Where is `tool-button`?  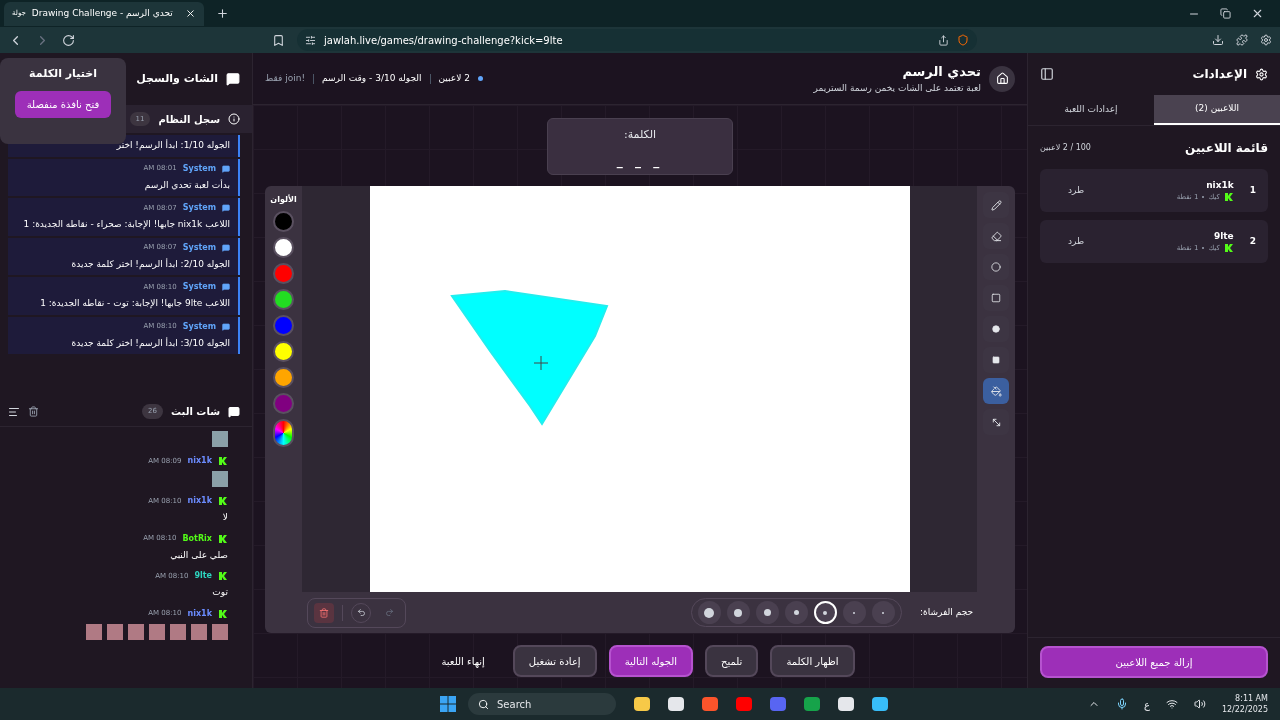
tool-button is located at coordinates (996, 391).